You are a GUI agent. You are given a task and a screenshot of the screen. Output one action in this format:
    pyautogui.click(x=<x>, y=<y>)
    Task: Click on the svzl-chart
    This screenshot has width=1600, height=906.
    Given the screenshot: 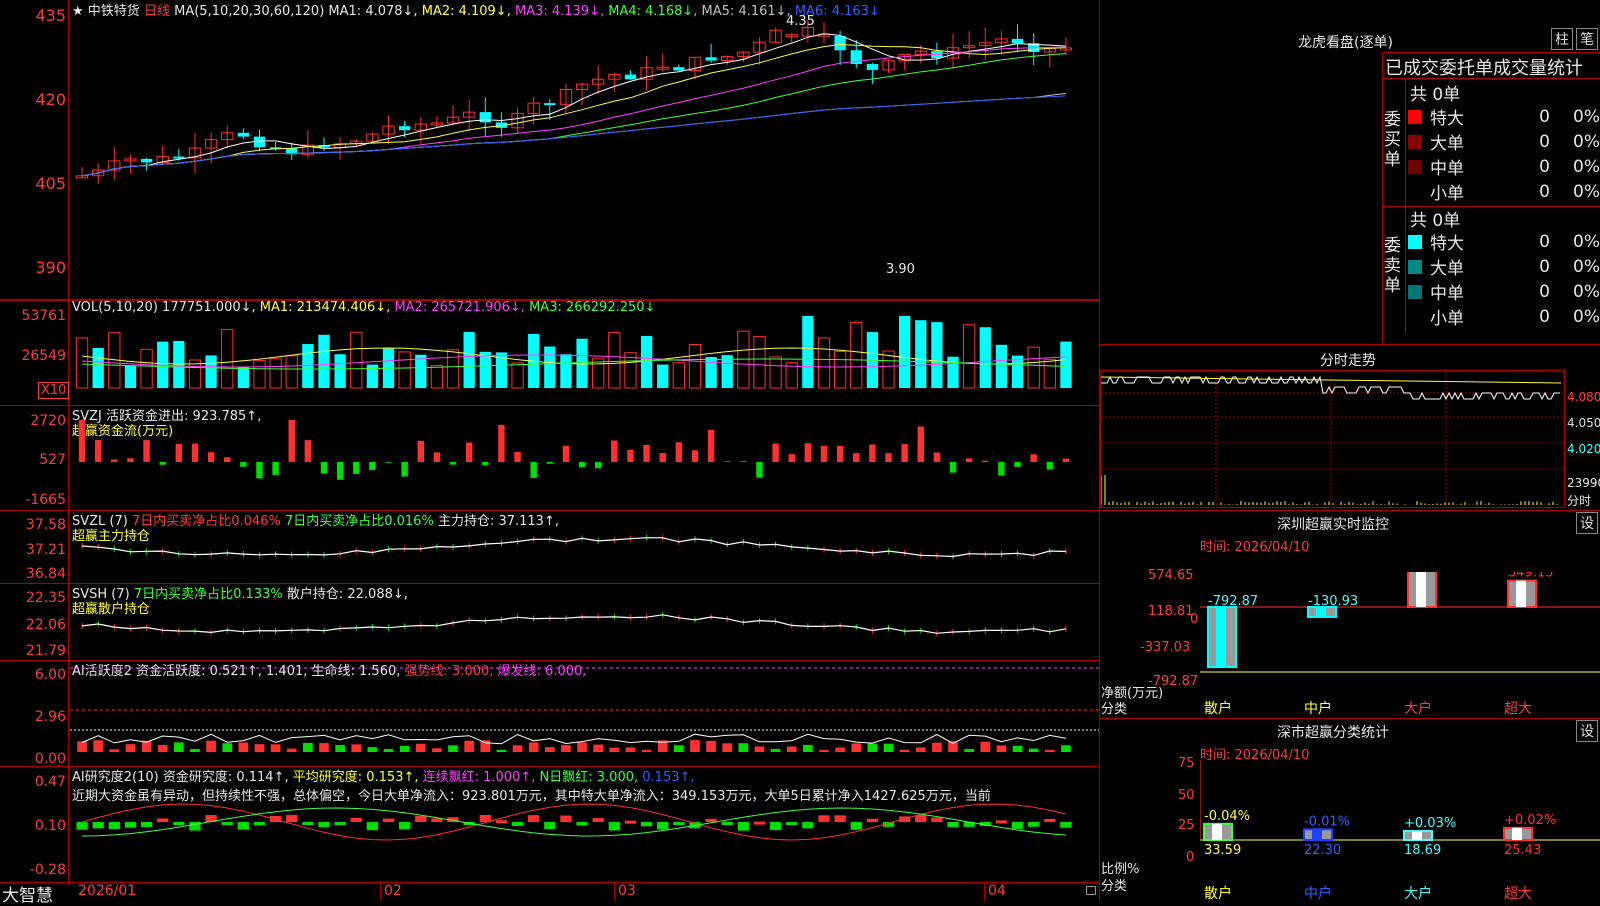 What is the action you would take?
    pyautogui.click(x=585, y=554)
    